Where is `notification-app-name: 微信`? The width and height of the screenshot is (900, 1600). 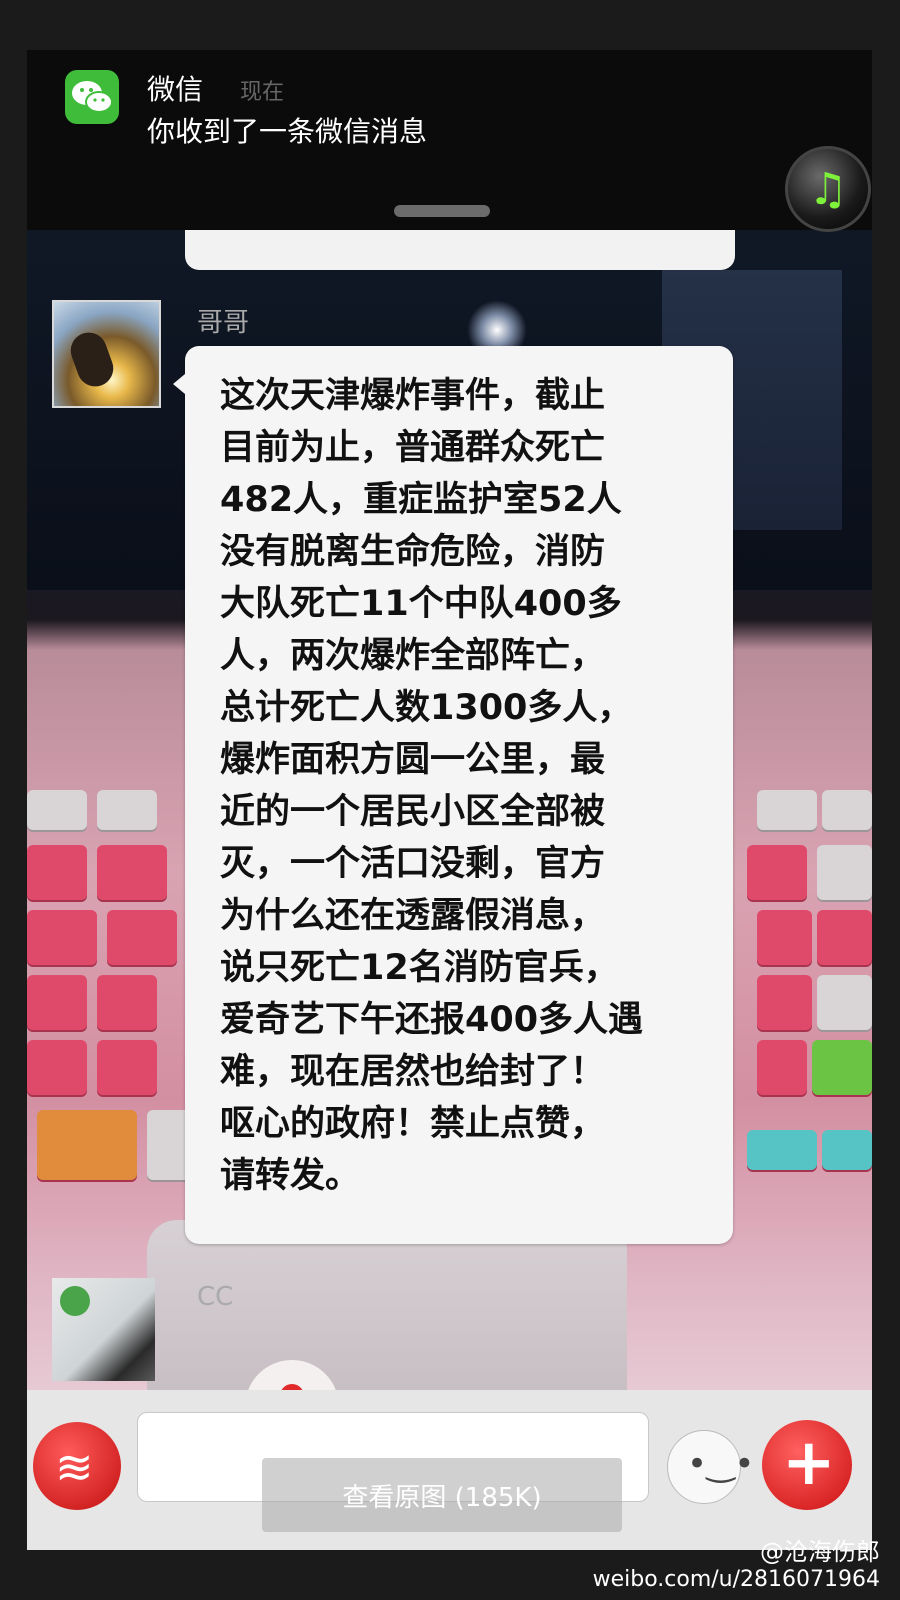
notification-app-name: 微信 is located at coordinates (175, 89).